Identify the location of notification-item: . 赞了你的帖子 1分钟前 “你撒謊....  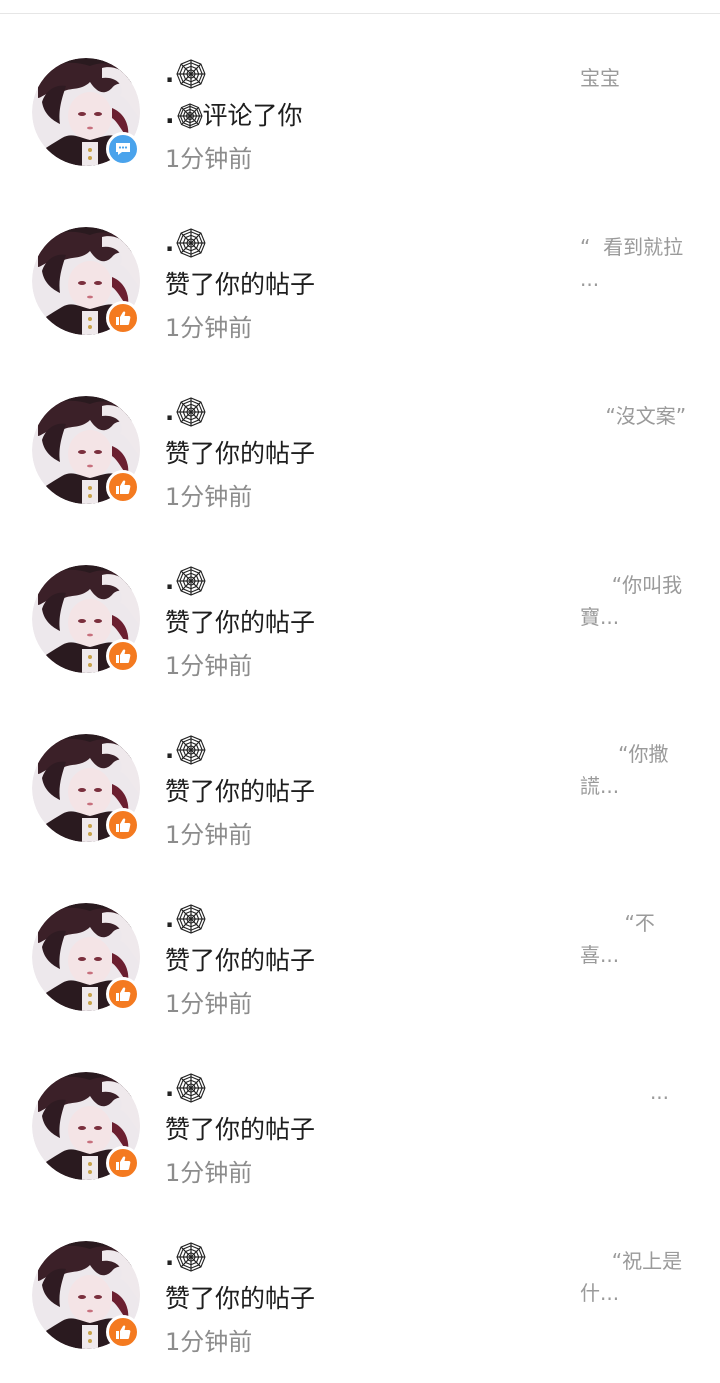
(360, 762).